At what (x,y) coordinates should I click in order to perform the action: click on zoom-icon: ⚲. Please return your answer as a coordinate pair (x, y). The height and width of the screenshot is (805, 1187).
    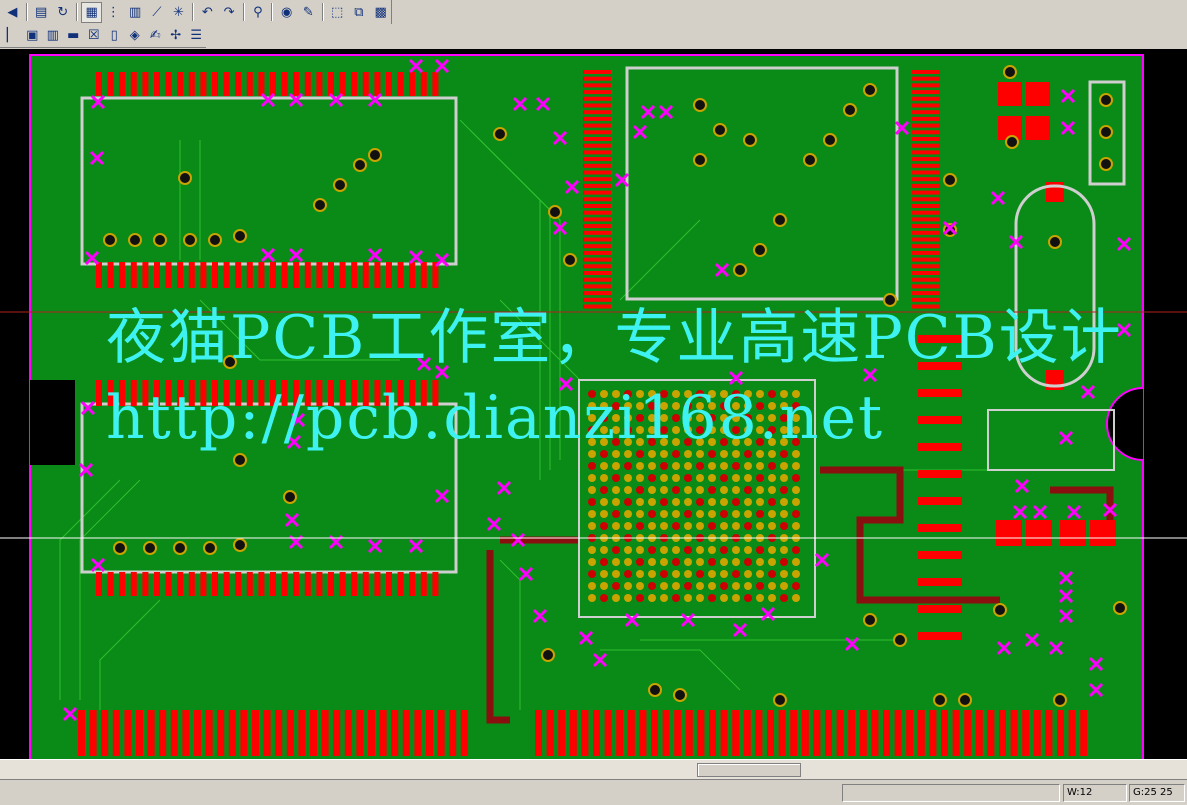
    Looking at the image, I should click on (258, 12).